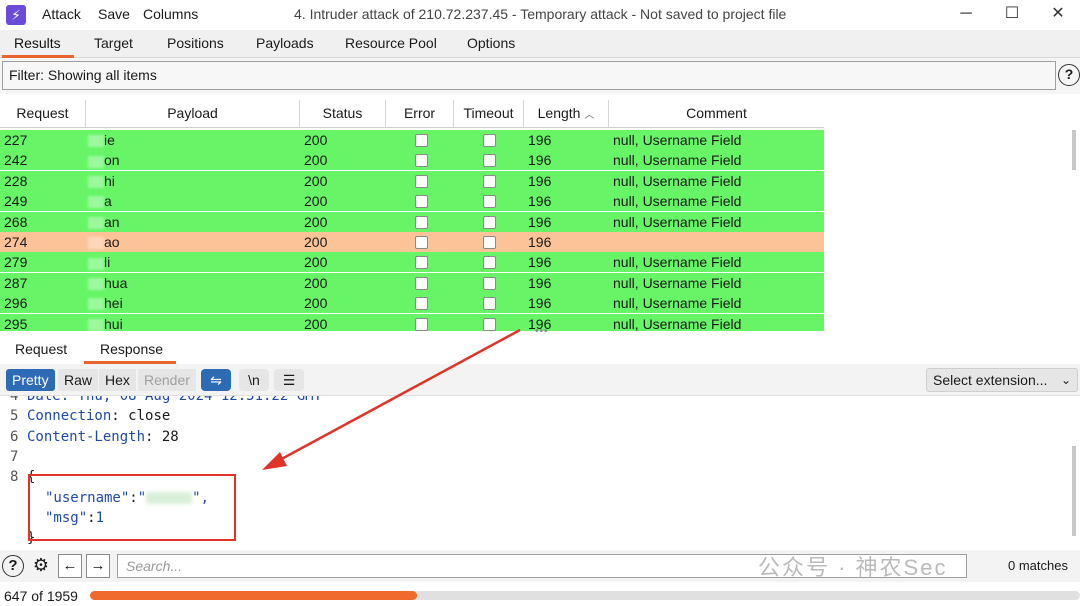 The width and height of the screenshot is (1080, 606). Describe the element at coordinates (412, 282) in the screenshot. I see `table-row: 287 hua 200 196 null, Username Field` at that location.